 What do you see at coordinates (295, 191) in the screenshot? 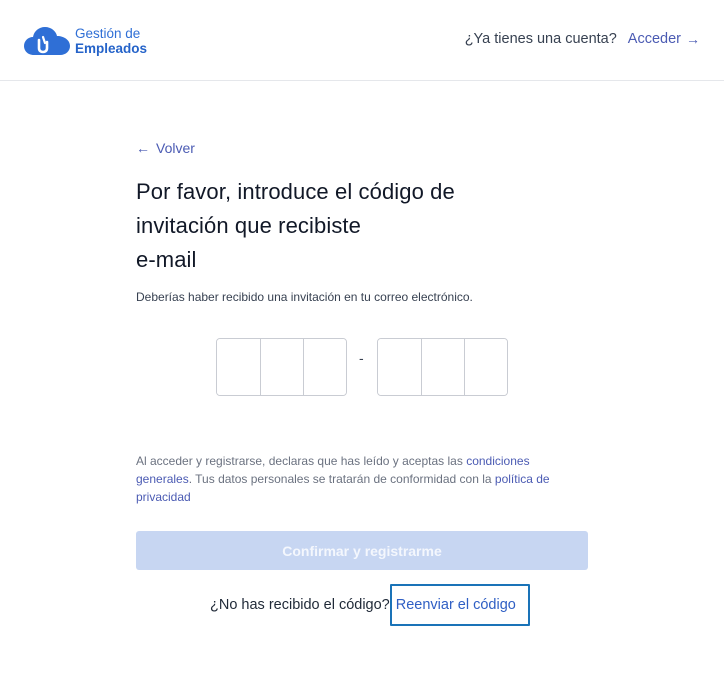
I see `title-line-1: Por favor, introduce el código de` at bounding box center [295, 191].